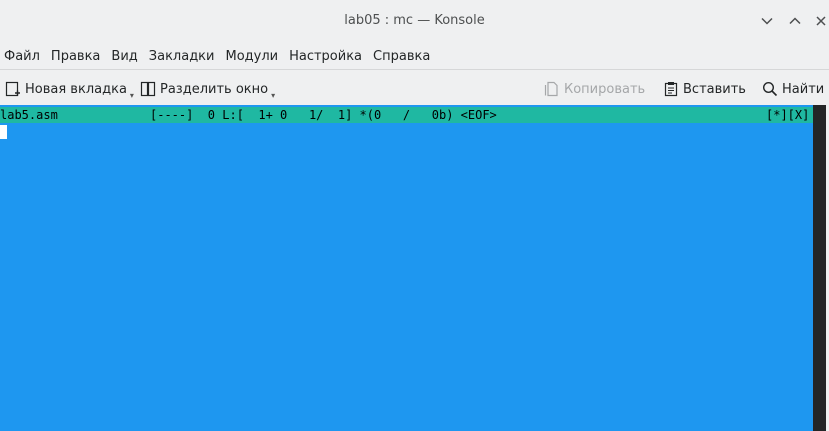 The height and width of the screenshot is (431, 829). I want to click on menu-bookmarks: Закладки, so click(185, 56).